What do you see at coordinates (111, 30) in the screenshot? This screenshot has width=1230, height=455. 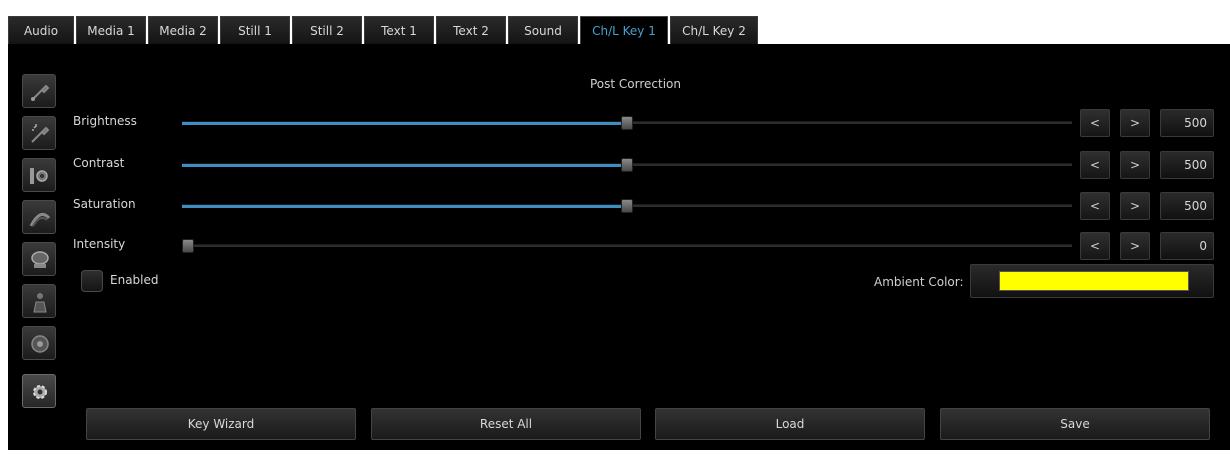 I see `tab-media-1: Media 1` at bounding box center [111, 30].